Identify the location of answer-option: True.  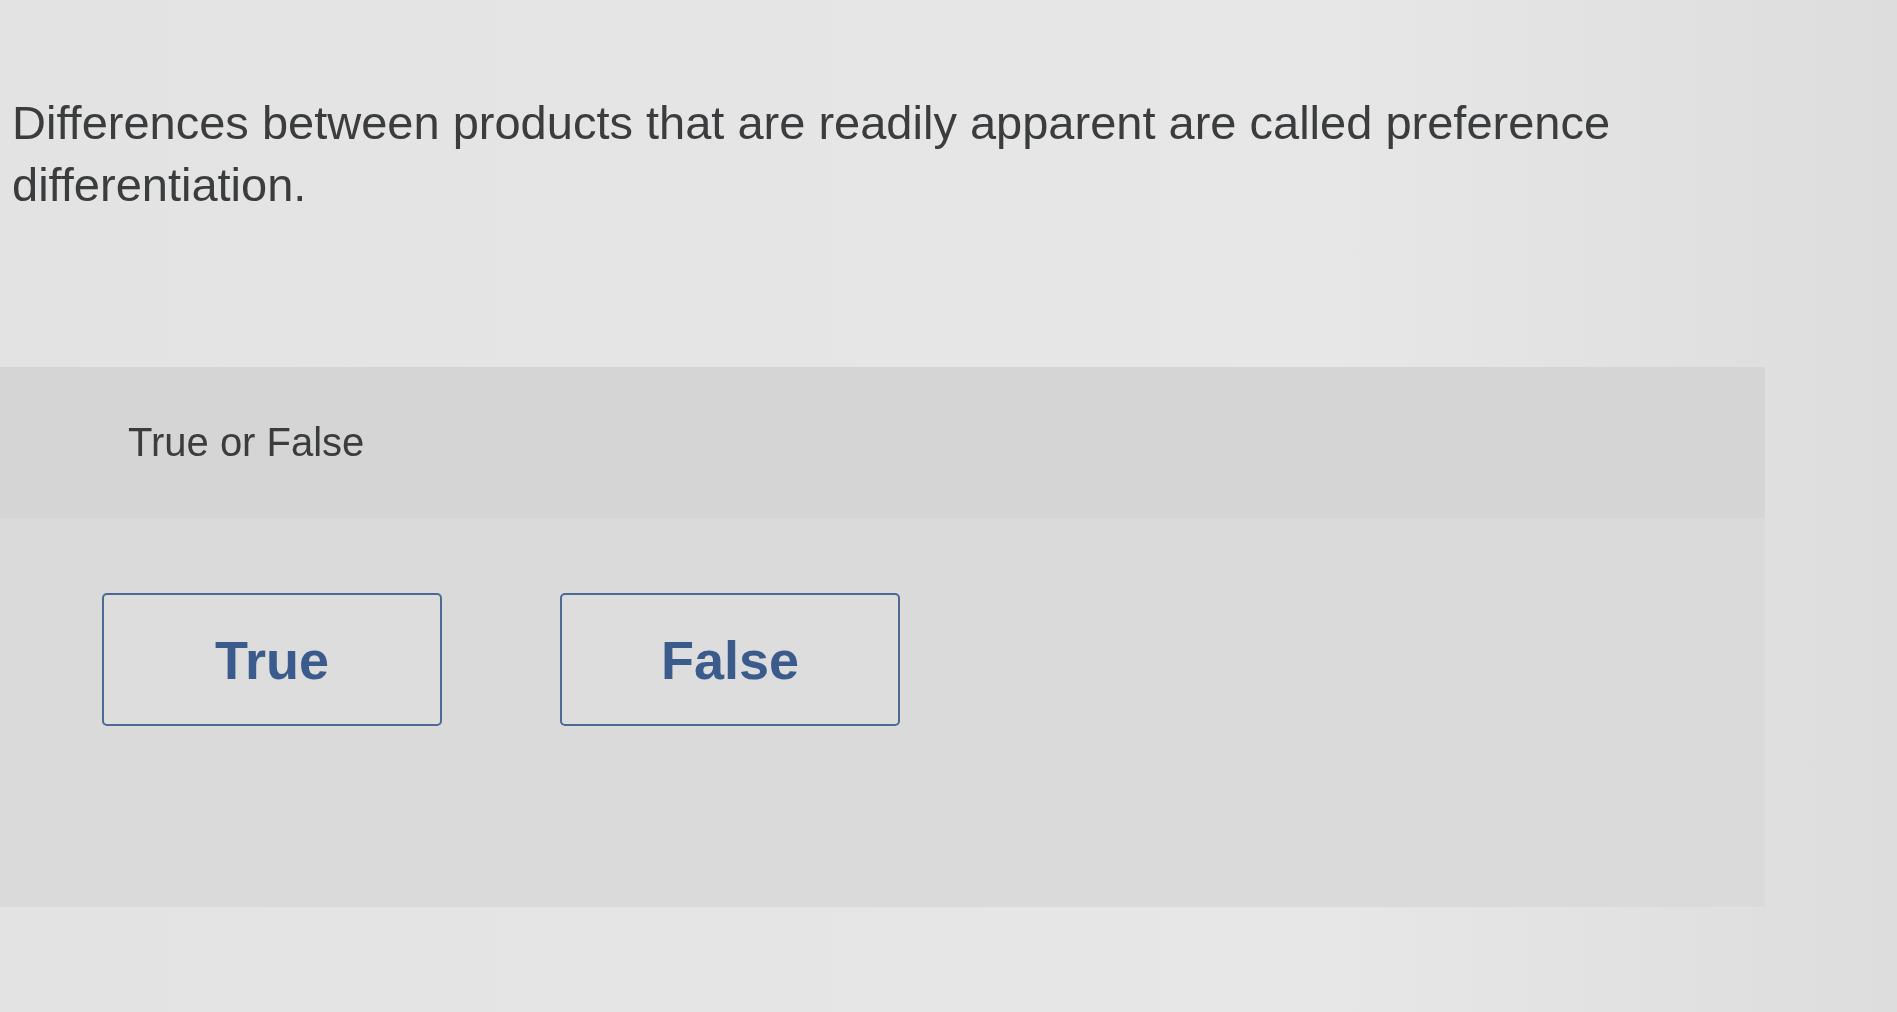
(272, 659).